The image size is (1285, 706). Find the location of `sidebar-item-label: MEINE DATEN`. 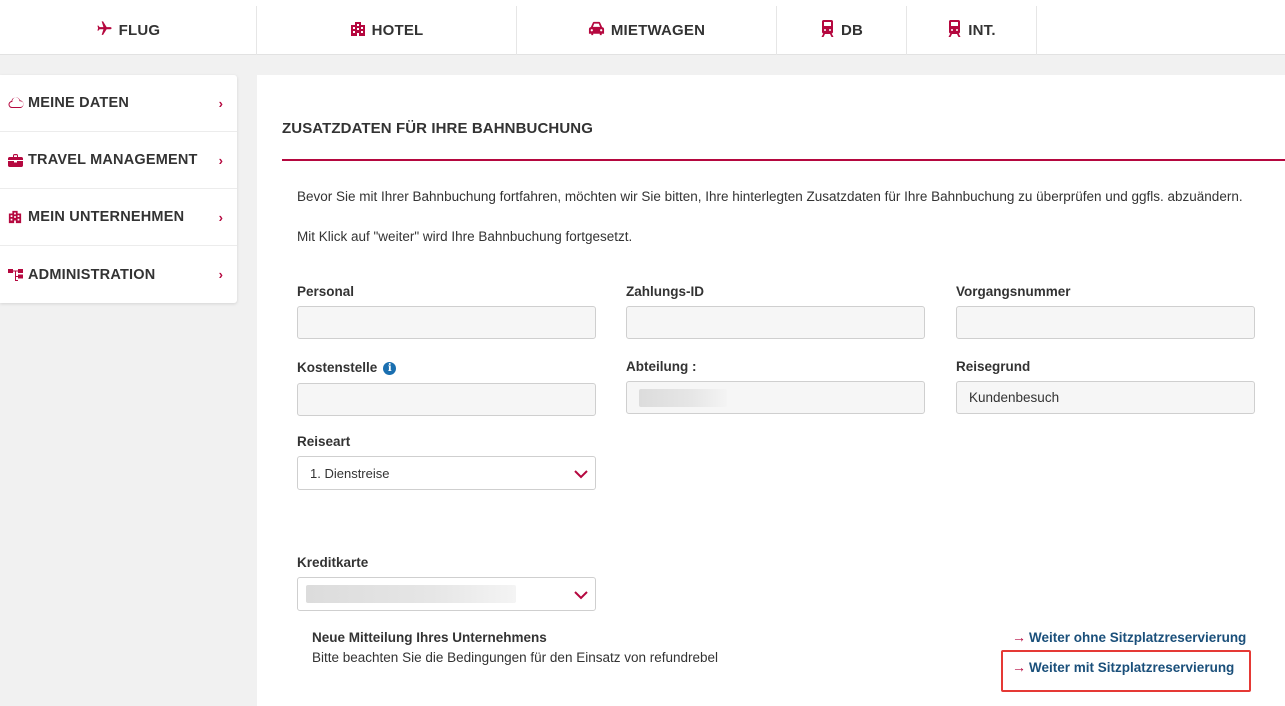

sidebar-item-label: MEINE DATEN is located at coordinates (79, 103).